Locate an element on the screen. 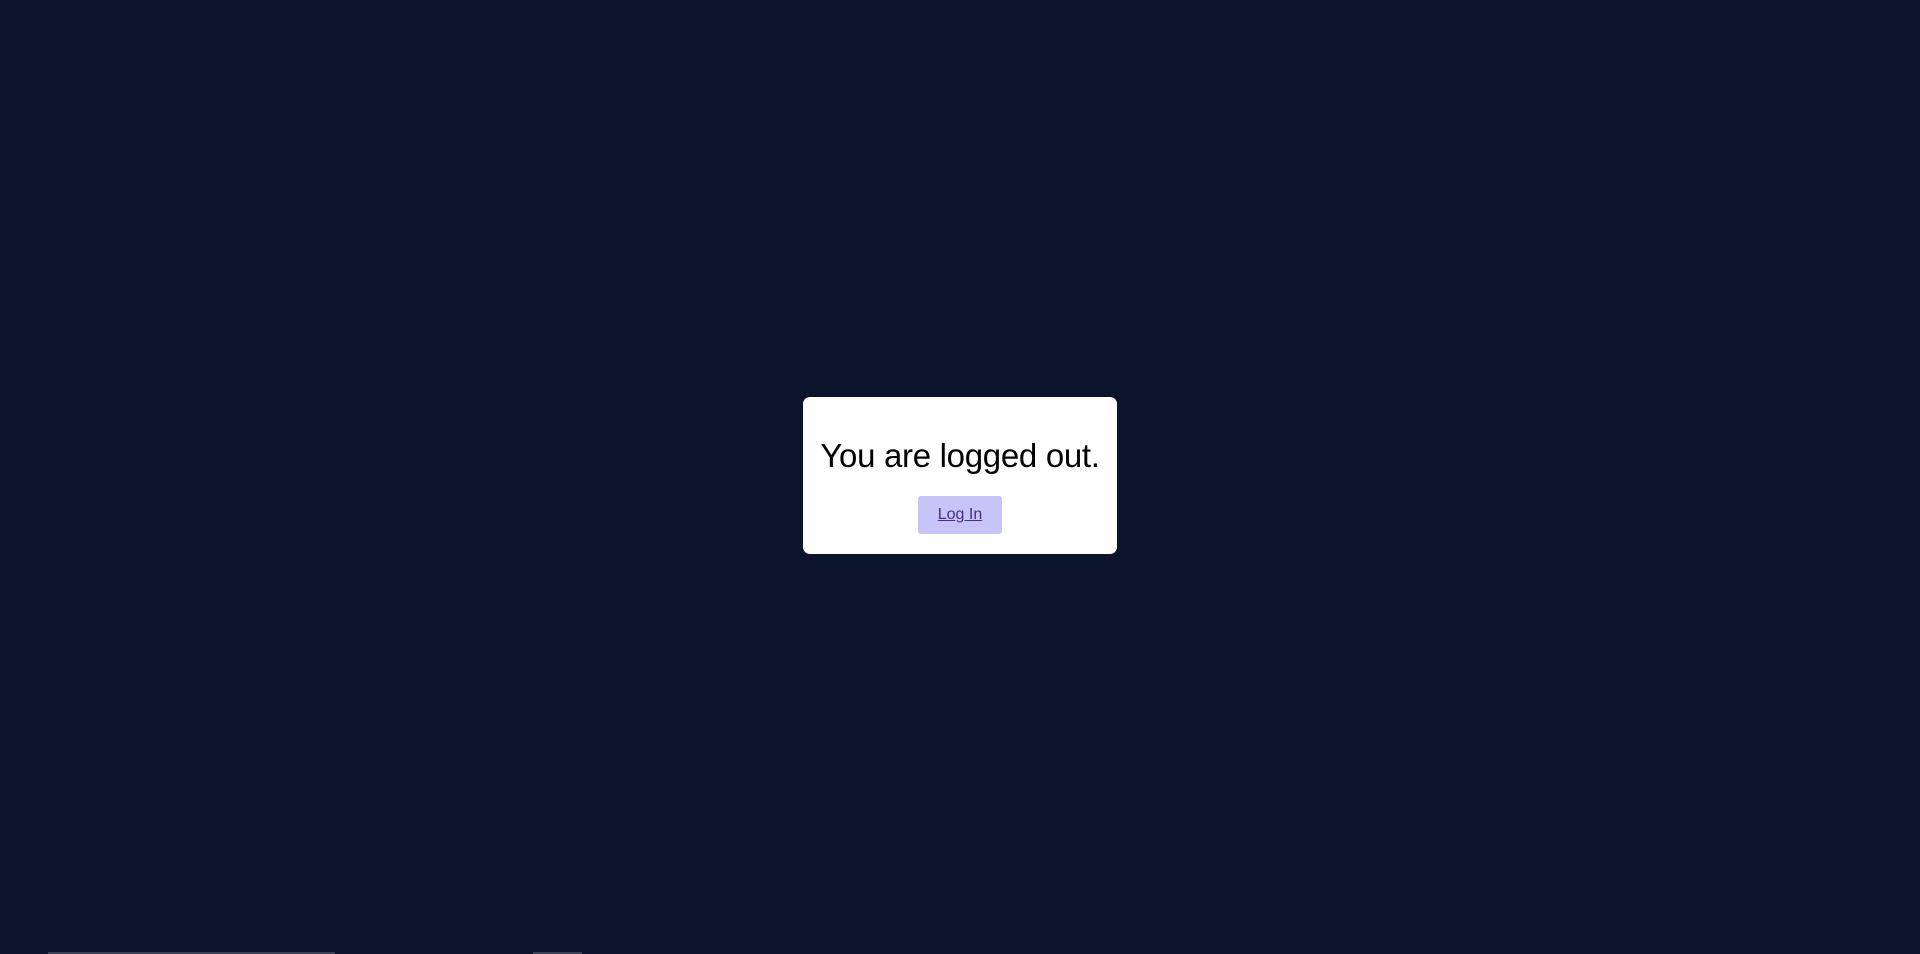 The image size is (1920, 954). logged-out-card: You are logged out. Log In is located at coordinates (960, 475).